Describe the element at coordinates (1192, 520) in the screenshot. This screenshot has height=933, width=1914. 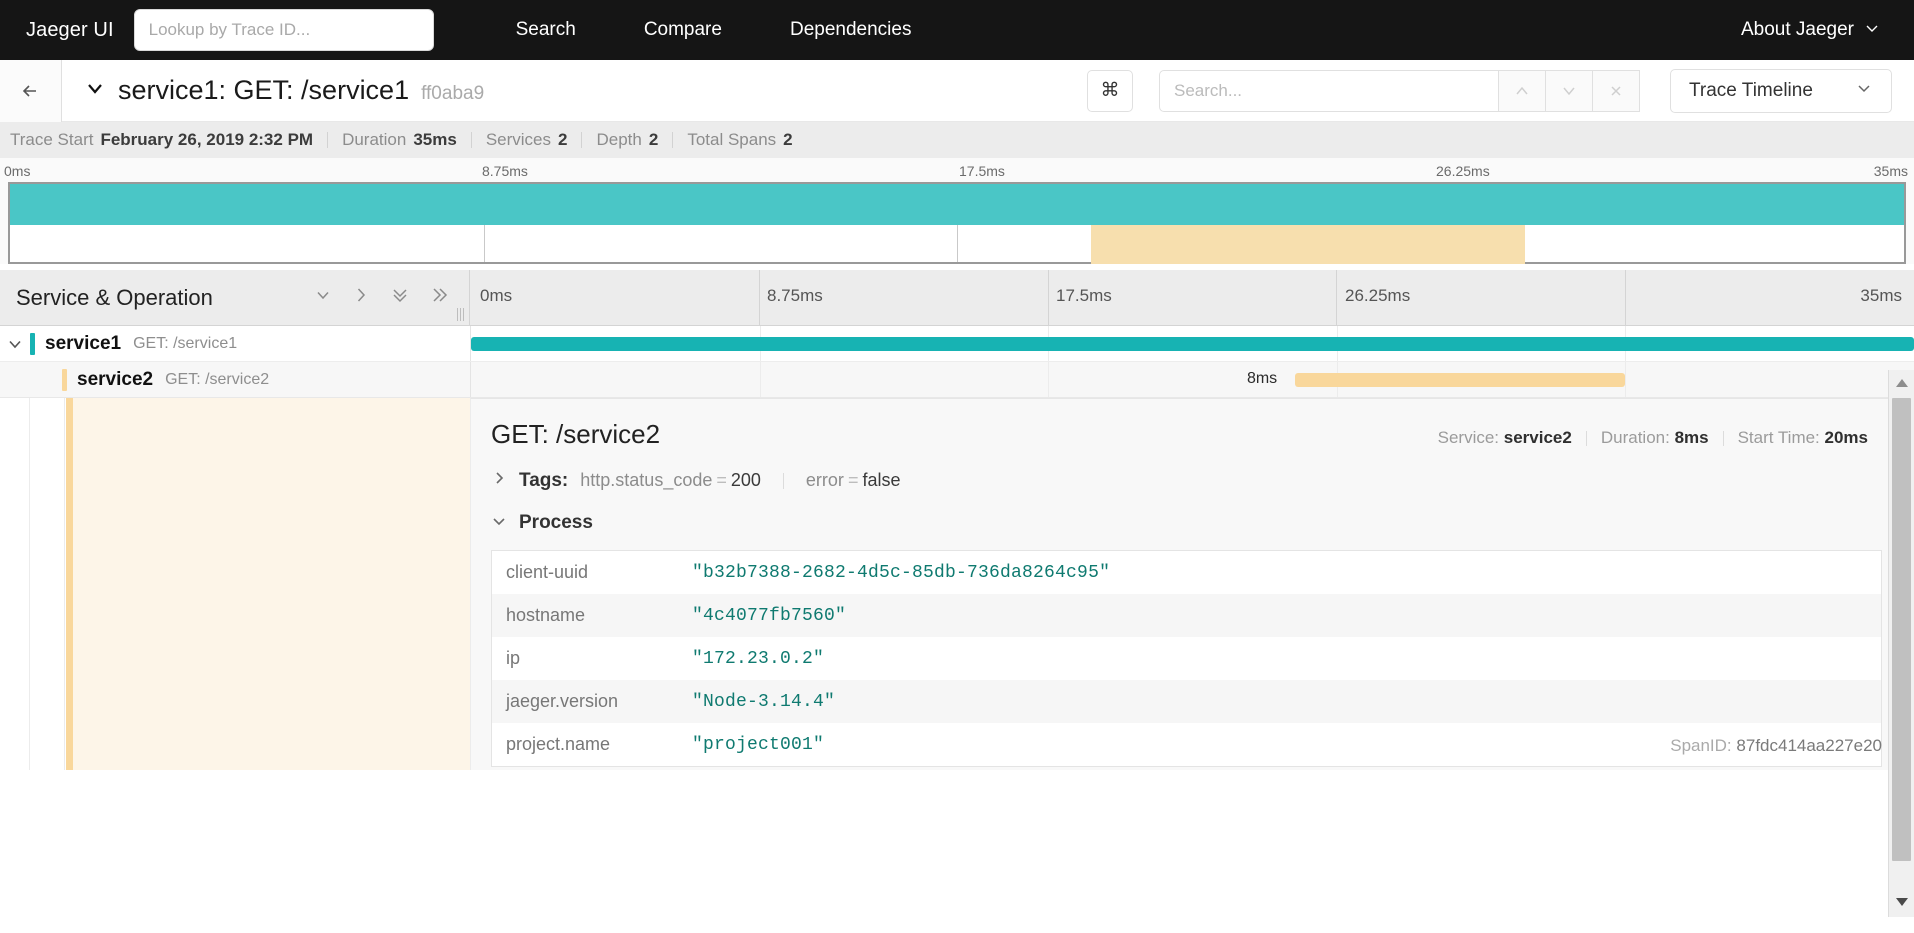
I see `process-accordion: Process` at that location.